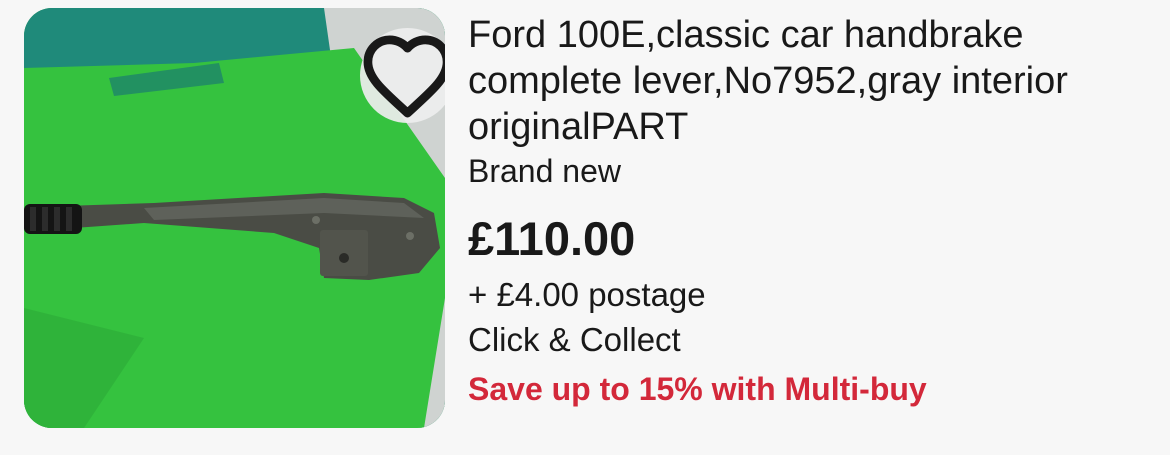 The image size is (1170, 455). What do you see at coordinates (697, 389) in the screenshot?
I see `multi-buy-promotion: Save up to 15% with Multi-buy` at bounding box center [697, 389].